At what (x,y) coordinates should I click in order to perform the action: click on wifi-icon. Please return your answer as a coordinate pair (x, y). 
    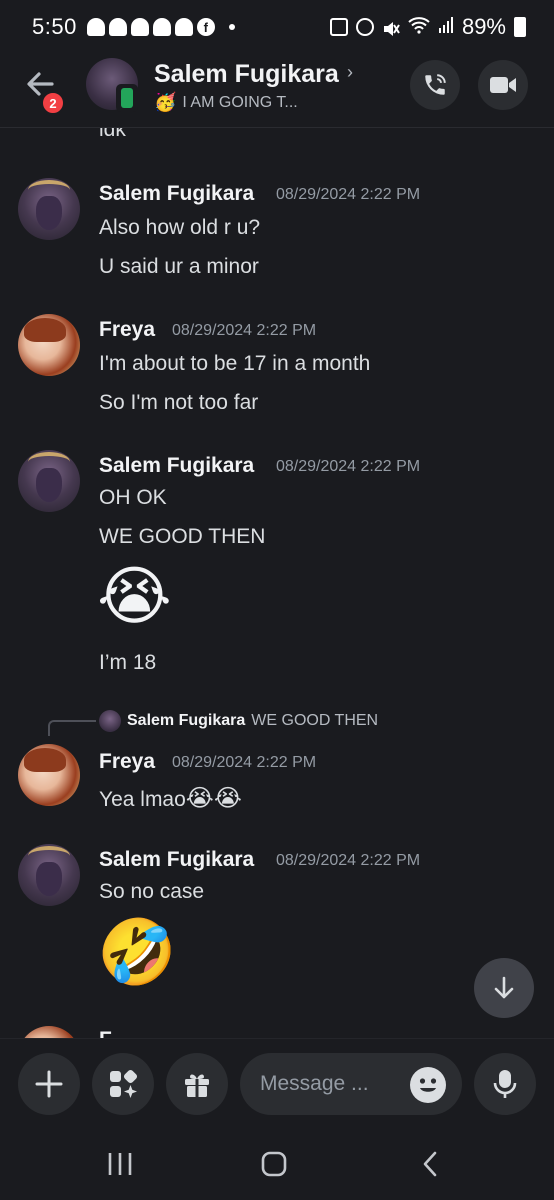
    Looking at the image, I should click on (419, 27).